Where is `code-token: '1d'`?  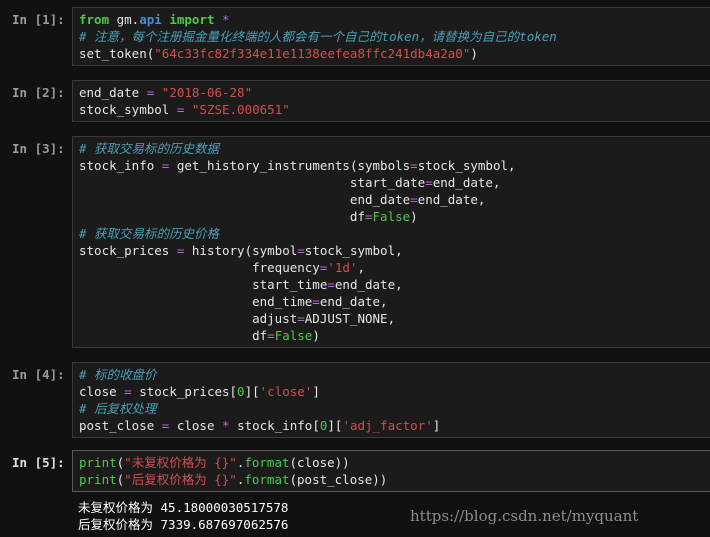 code-token: '1d' is located at coordinates (342, 267).